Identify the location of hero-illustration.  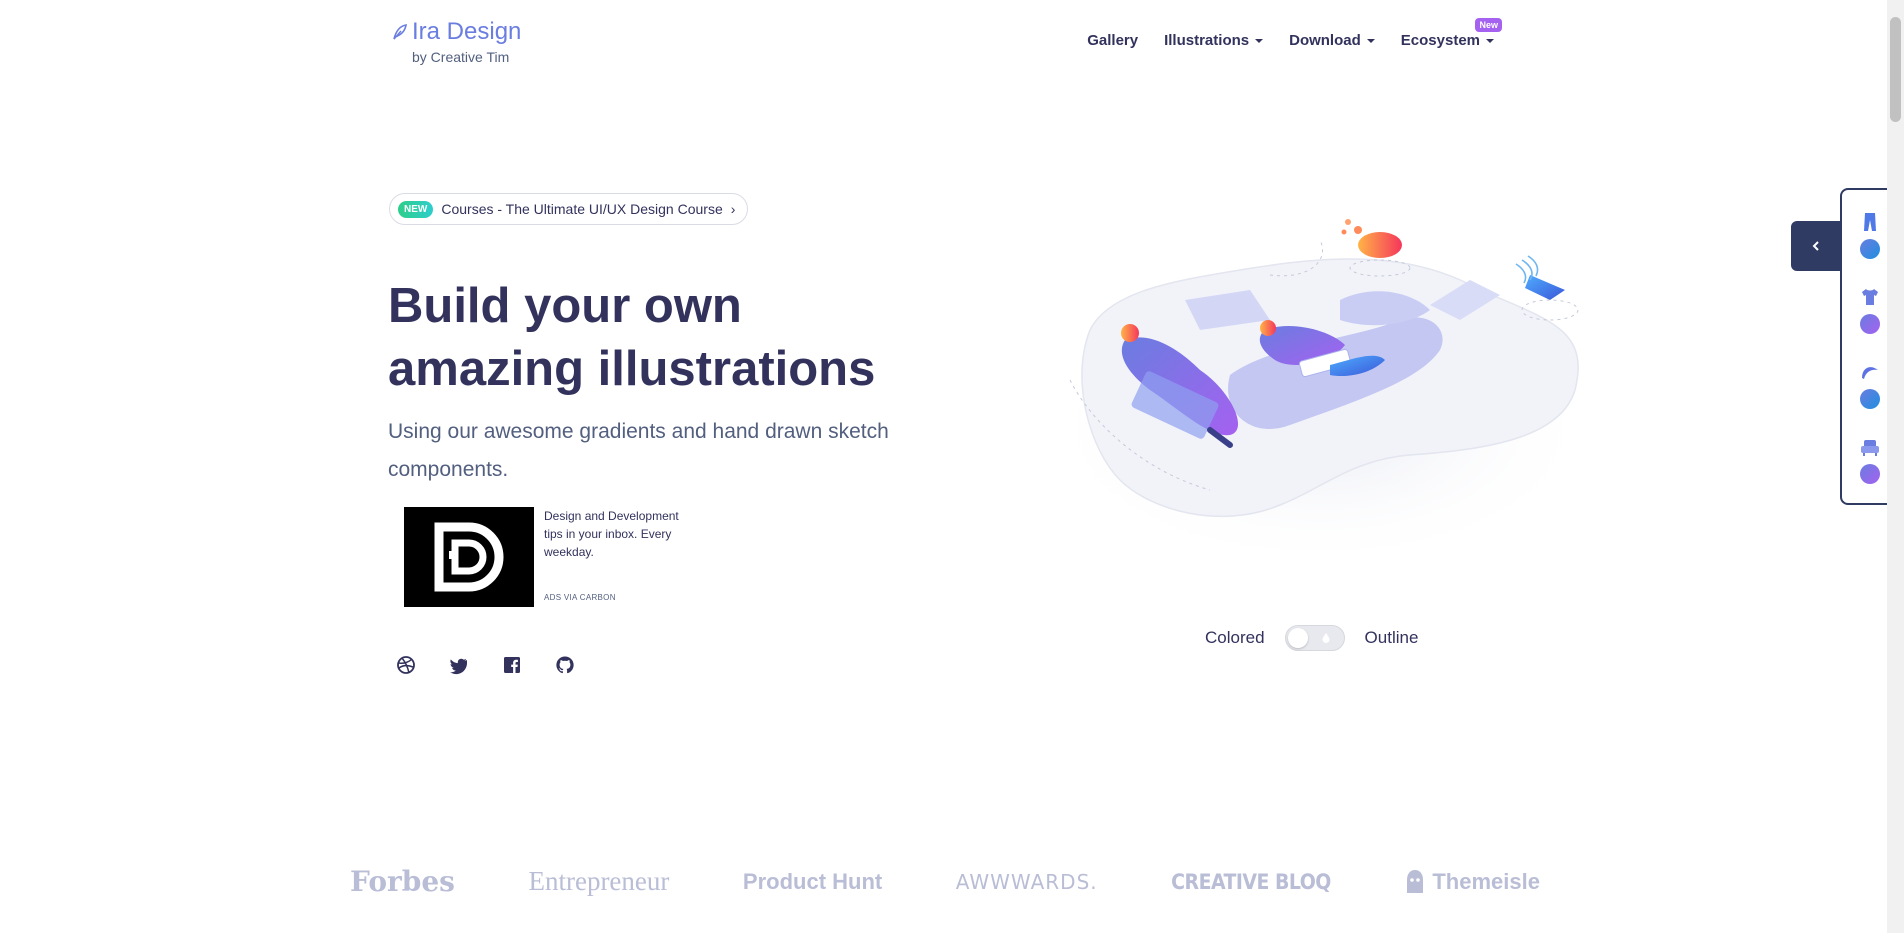
(1320, 394).